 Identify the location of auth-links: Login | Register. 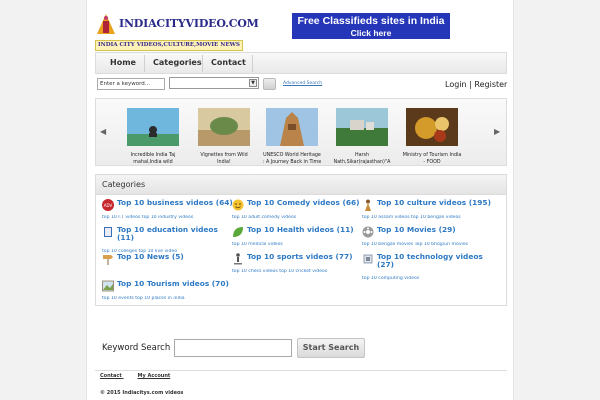
(476, 84).